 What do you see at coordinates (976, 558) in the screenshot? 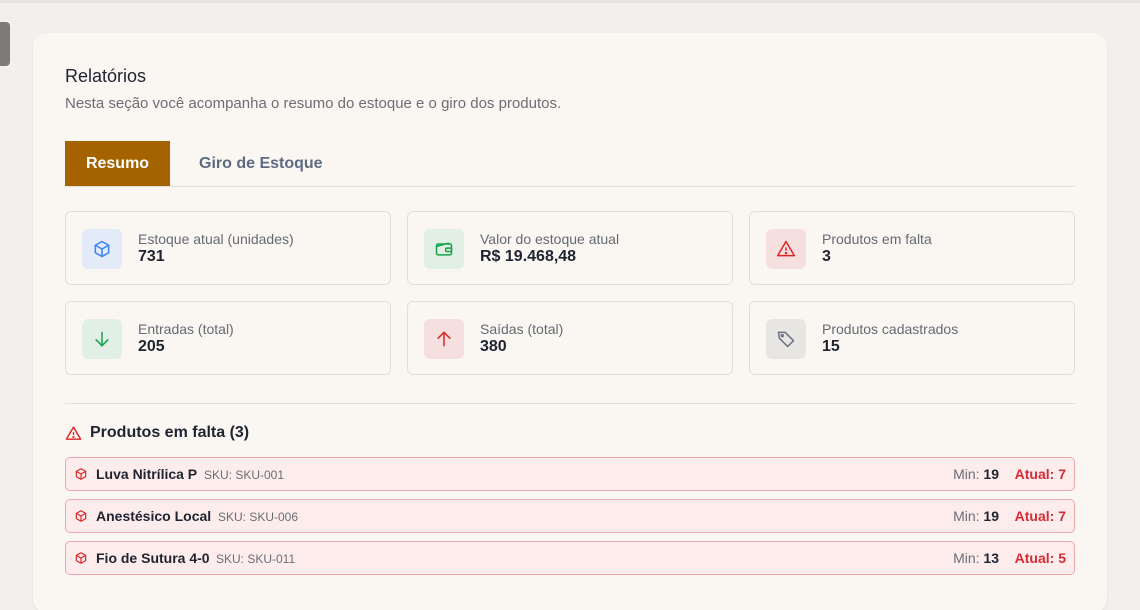
I see `product-min: Min: 13` at bounding box center [976, 558].